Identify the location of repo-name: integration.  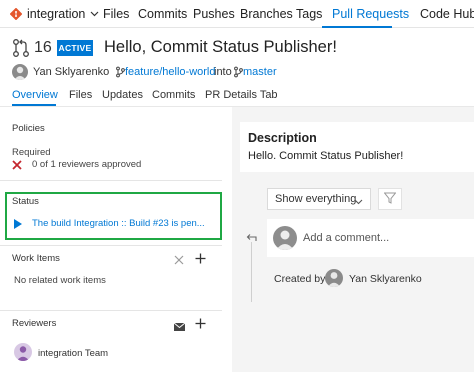
(56, 14).